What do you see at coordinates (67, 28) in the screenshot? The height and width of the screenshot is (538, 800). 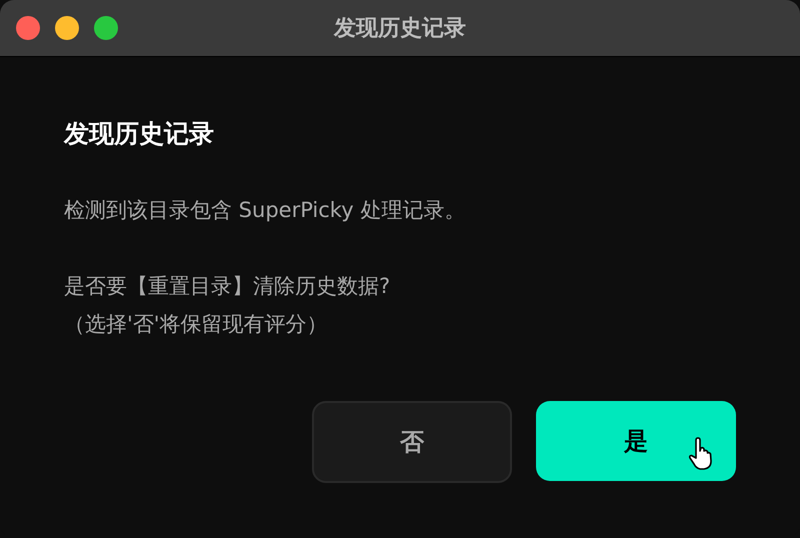 I see `minimize-icon` at bounding box center [67, 28].